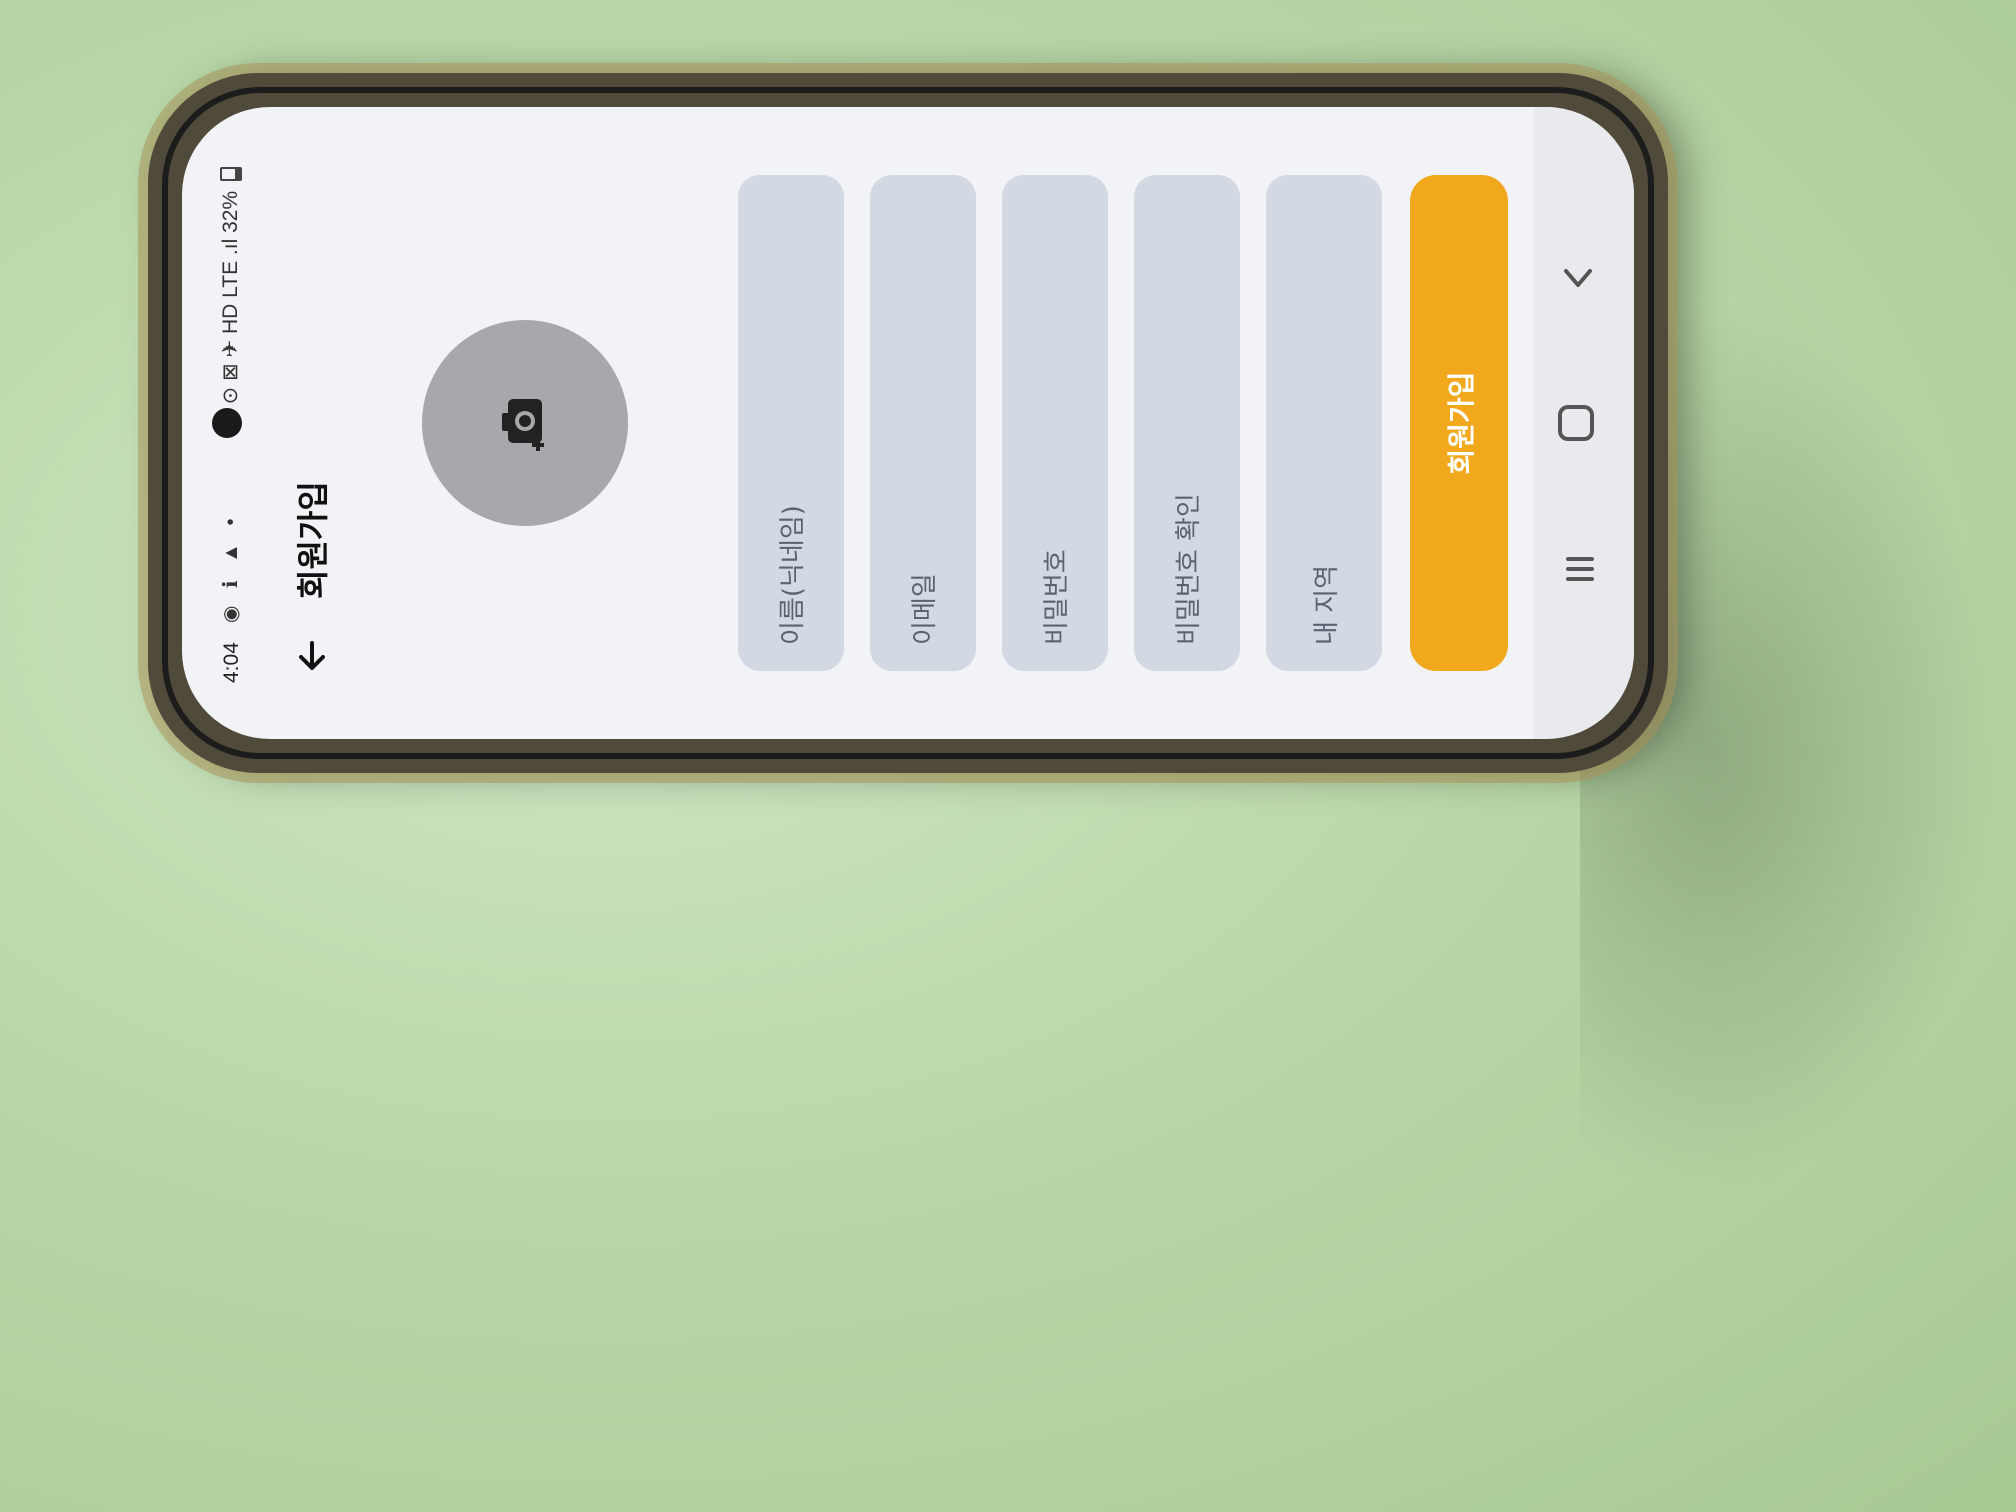 This screenshot has height=1512, width=2016. I want to click on home-icon, so click(1576, 423).